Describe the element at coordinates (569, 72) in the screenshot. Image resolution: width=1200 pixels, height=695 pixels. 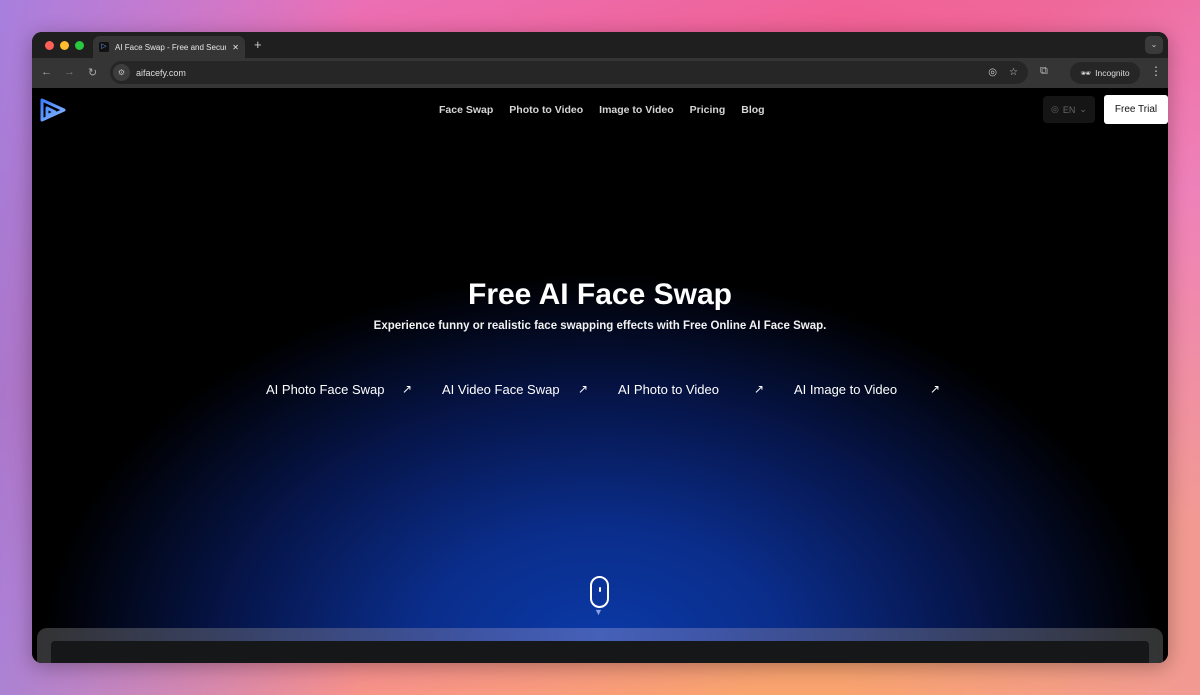
I see `address-bar: ⚙ aifacefy.com ◎ ☆` at that location.